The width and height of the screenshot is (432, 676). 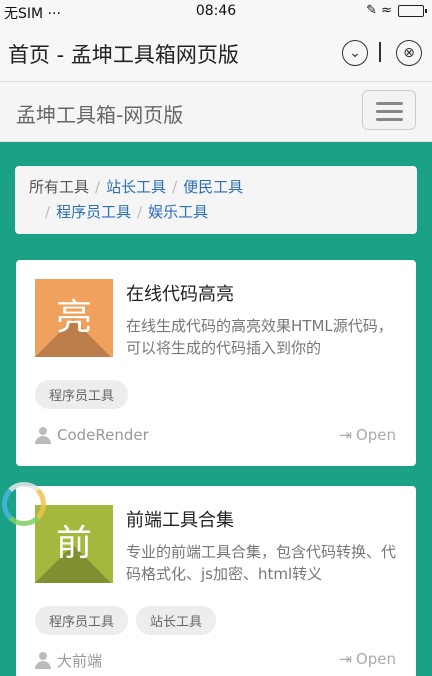 What do you see at coordinates (396, 10) in the screenshot?
I see `status-icons: ✎ ≈` at bounding box center [396, 10].